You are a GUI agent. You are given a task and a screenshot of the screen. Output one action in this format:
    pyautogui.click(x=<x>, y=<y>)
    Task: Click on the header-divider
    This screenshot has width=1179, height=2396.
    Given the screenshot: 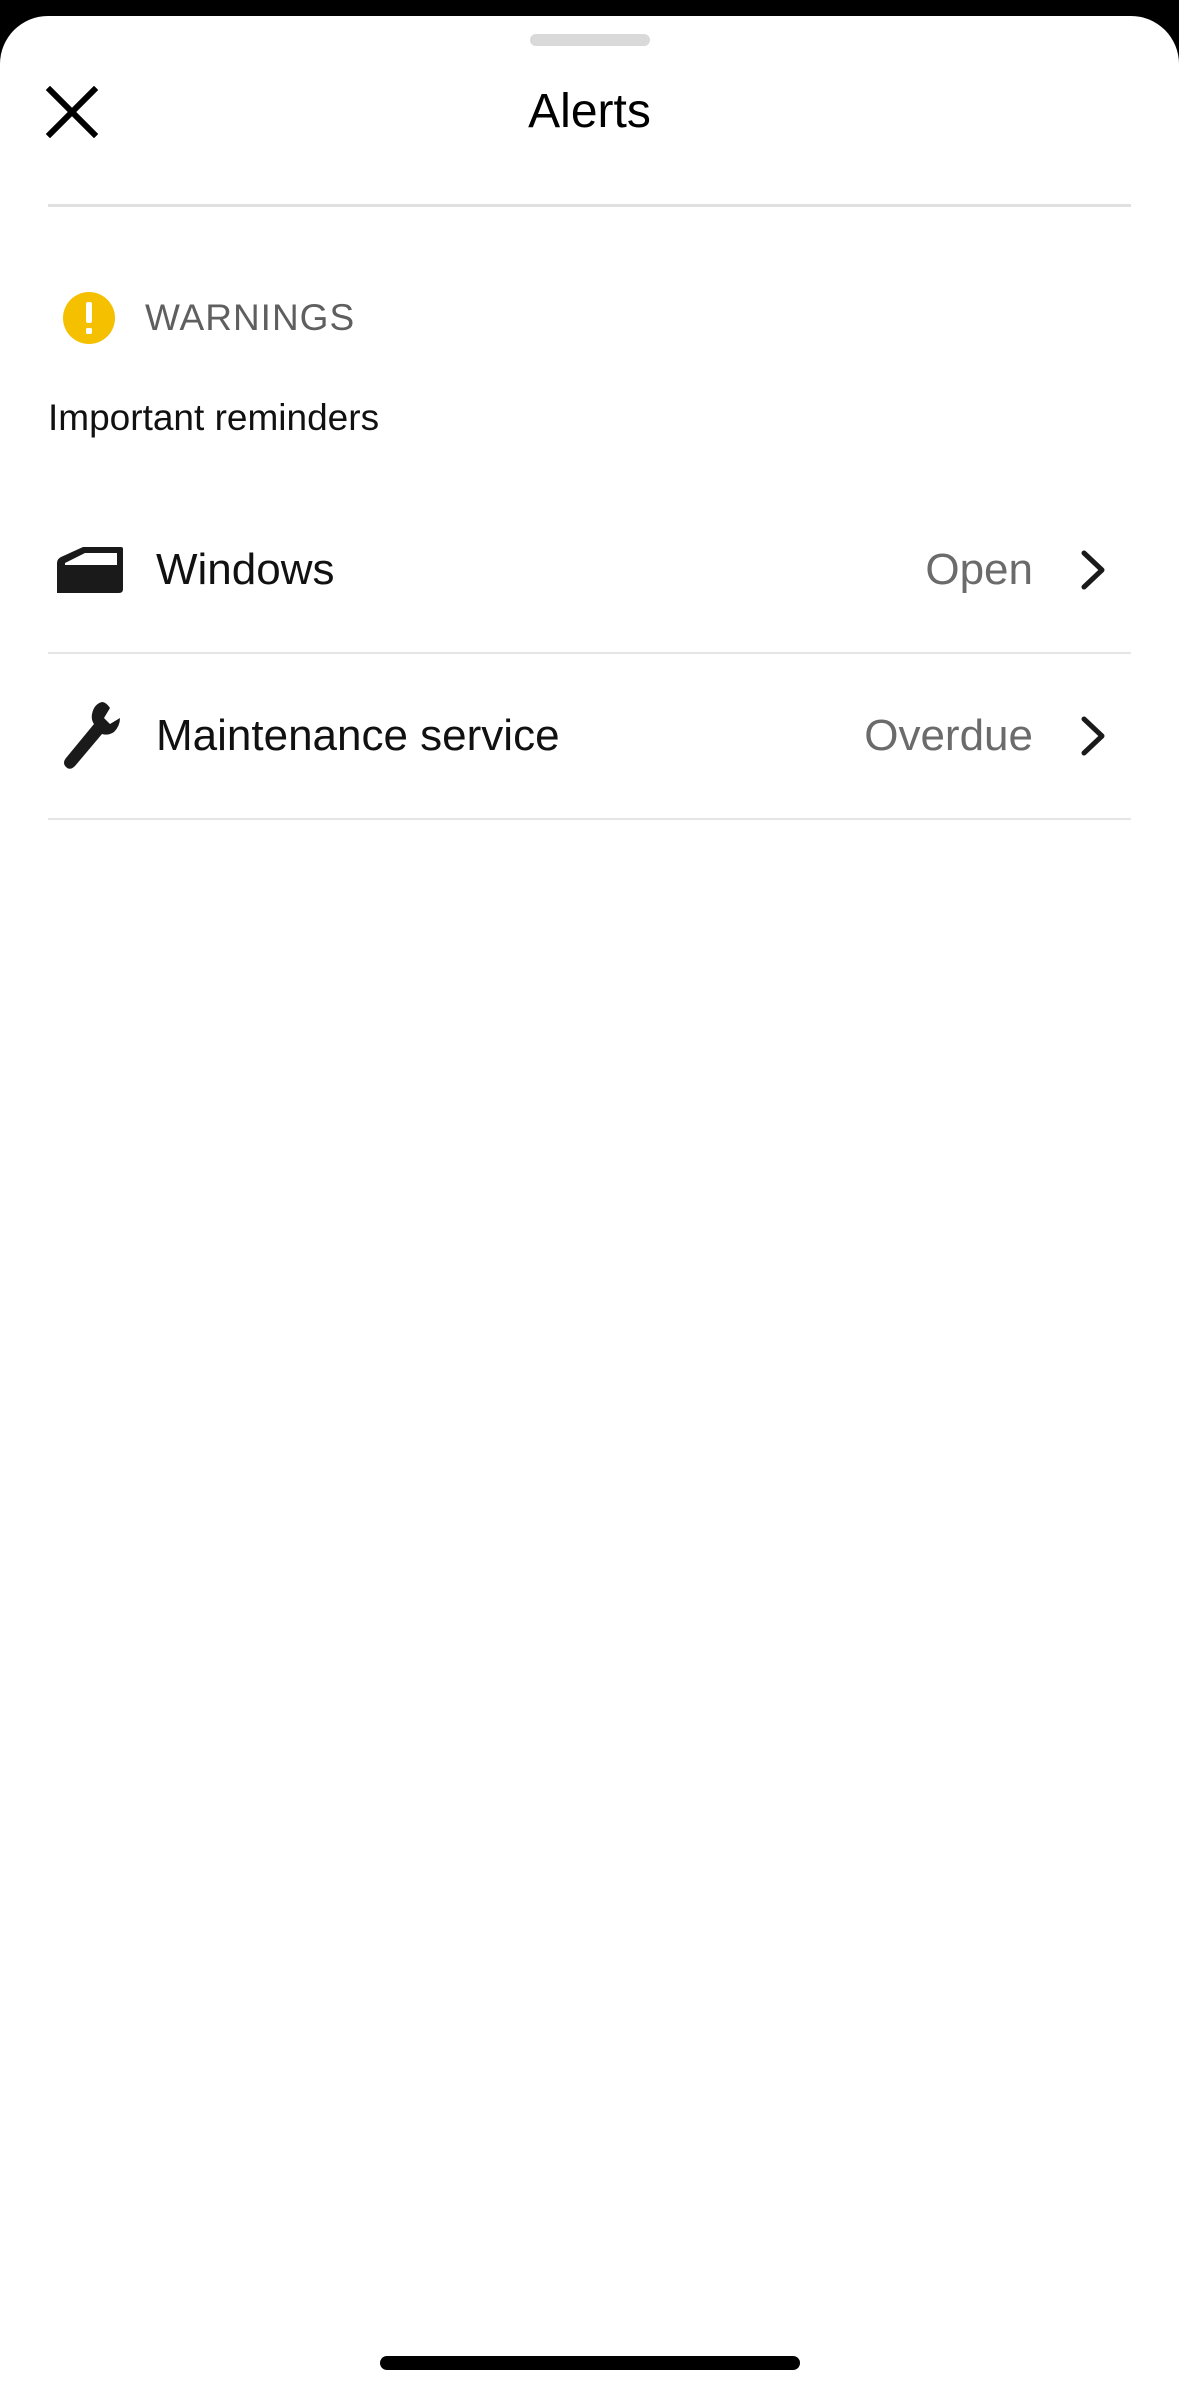 What is the action you would take?
    pyautogui.click(x=589, y=205)
    